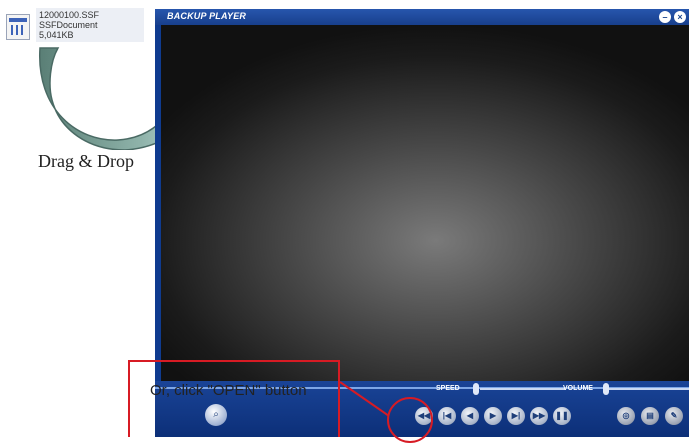 The height and width of the screenshot is (443, 689). Describe the element at coordinates (410, 420) in the screenshot. I see `highlight-circle` at that location.